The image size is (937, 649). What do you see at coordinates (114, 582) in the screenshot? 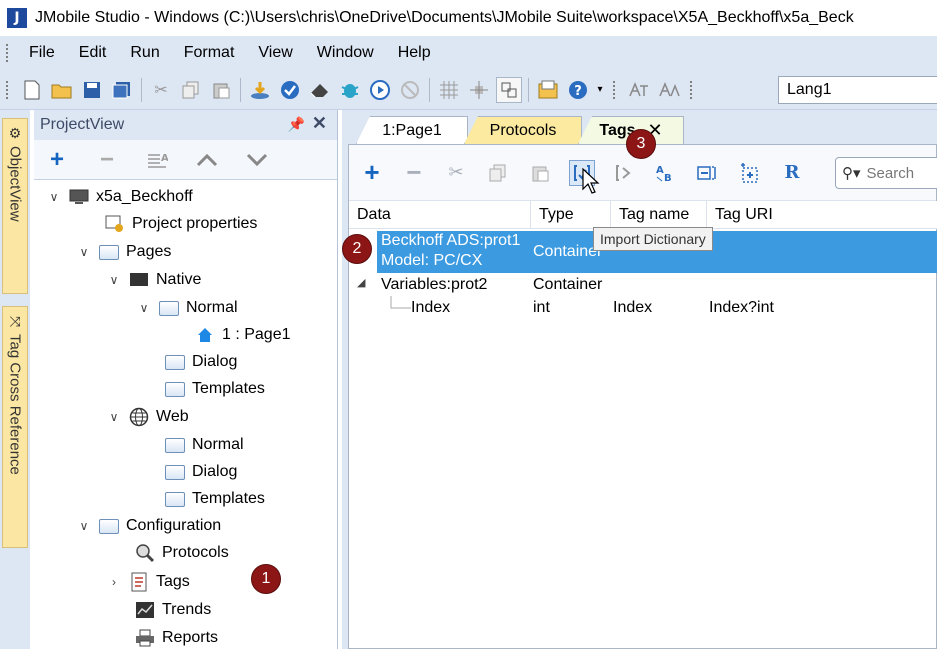
I see `chevron-right-icon: ›` at bounding box center [114, 582].